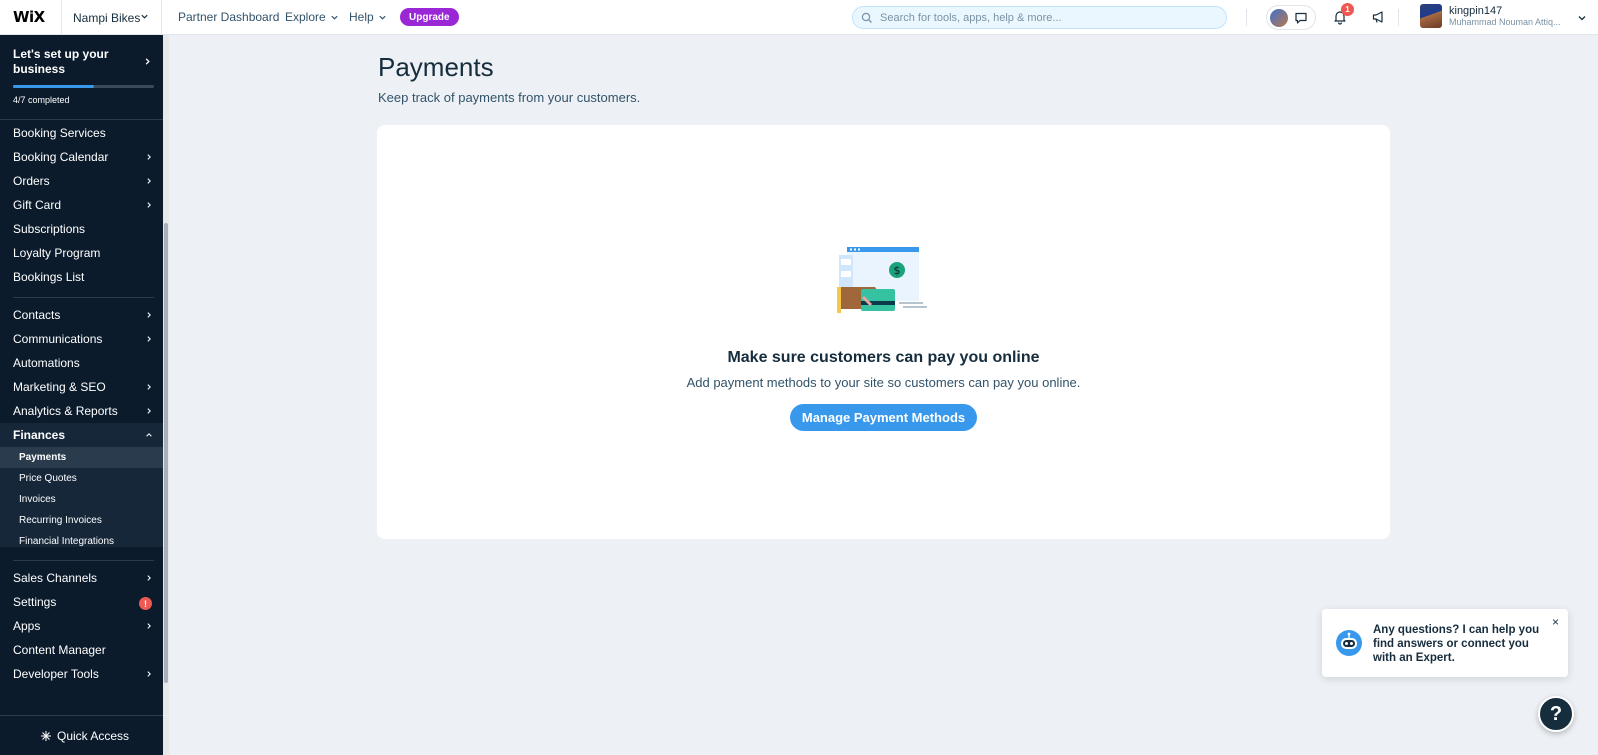 This screenshot has width=1598, height=755. I want to click on setup-progress-bar, so click(83, 86).